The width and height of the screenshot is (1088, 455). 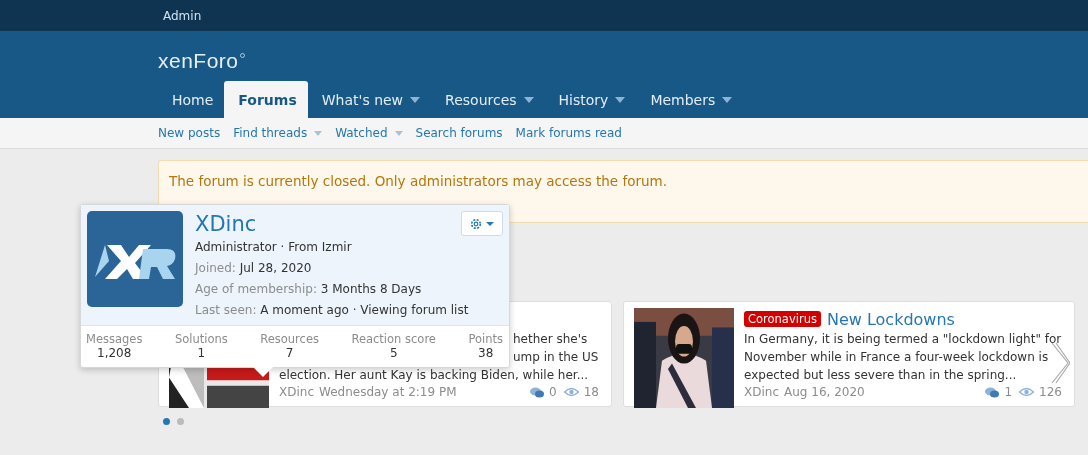 What do you see at coordinates (289, 353) in the screenshot?
I see `stat-value: 7` at bounding box center [289, 353].